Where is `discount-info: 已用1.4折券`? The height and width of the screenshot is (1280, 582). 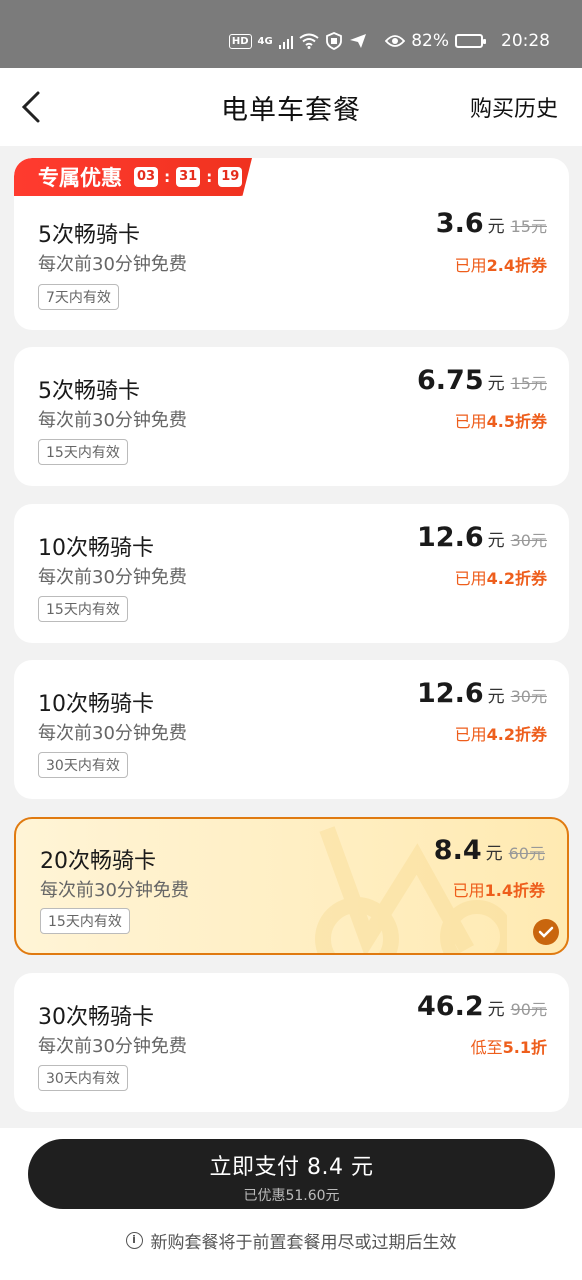 discount-info: 已用1.4折券 is located at coordinates (499, 889).